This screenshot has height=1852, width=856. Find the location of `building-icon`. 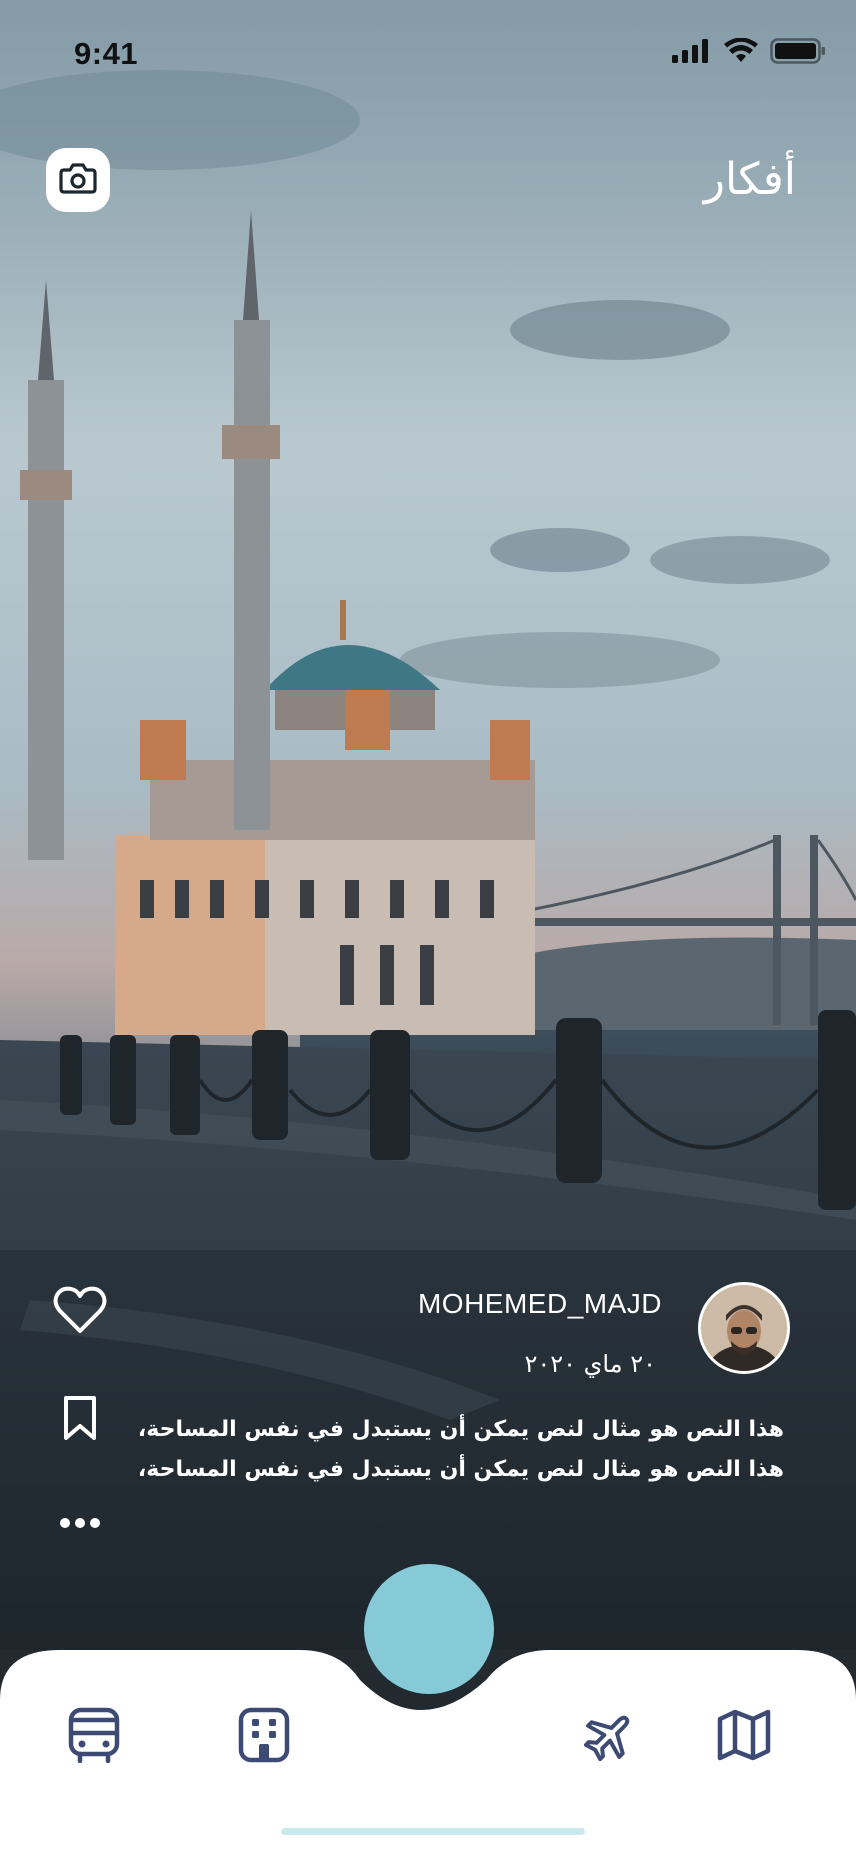

building-icon is located at coordinates (264, 1737).